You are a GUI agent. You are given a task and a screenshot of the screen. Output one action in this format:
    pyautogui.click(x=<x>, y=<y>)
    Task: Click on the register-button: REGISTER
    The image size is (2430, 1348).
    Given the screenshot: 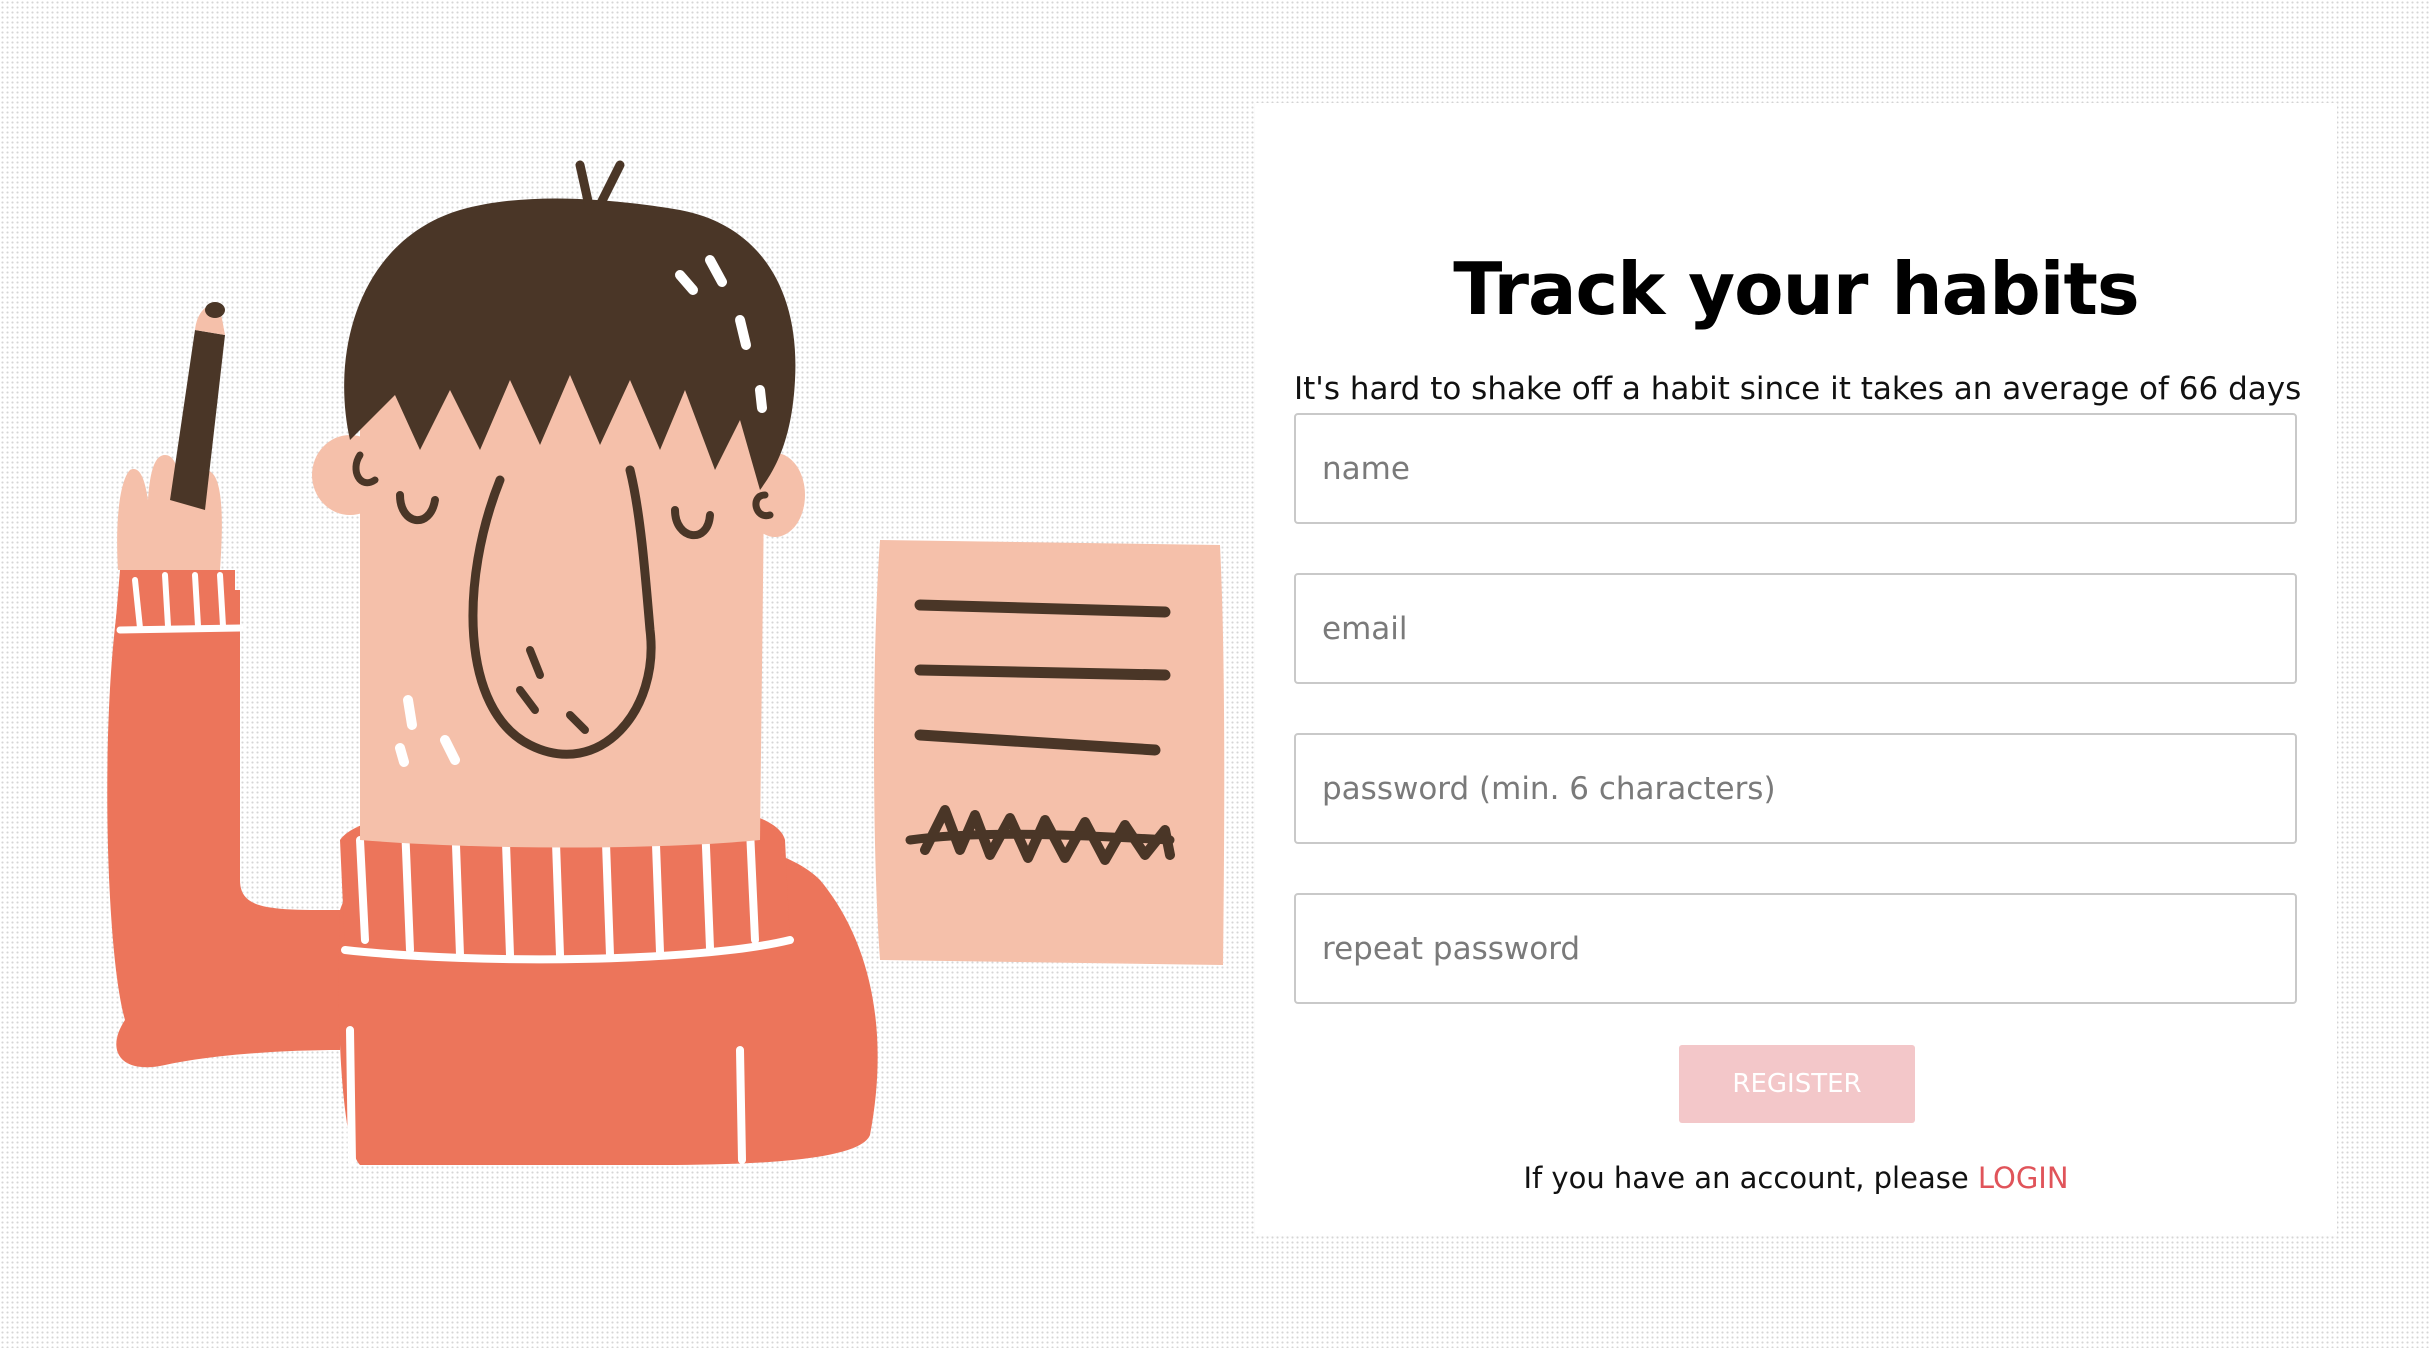 What is the action you would take?
    pyautogui.click(x=1797, y=1084)
    